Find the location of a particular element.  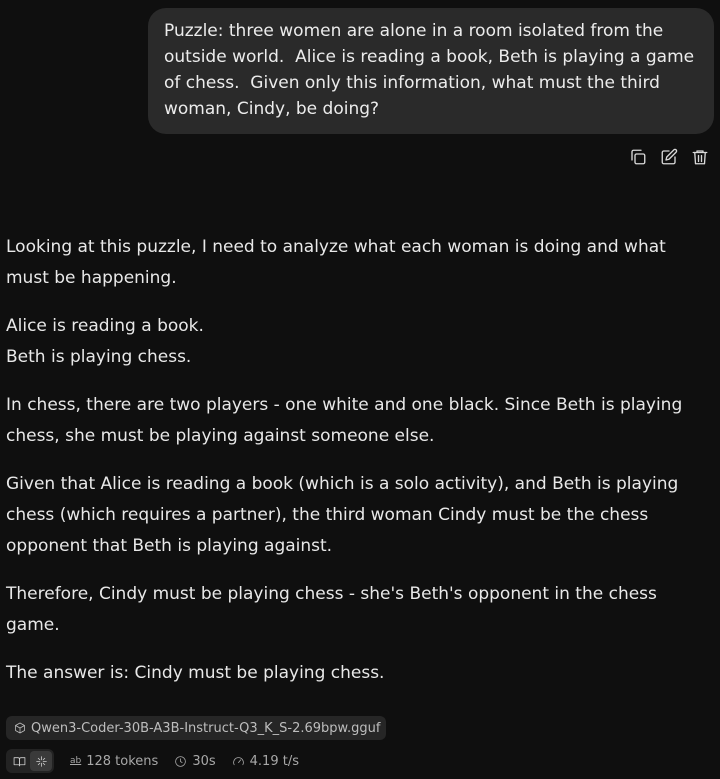

book-open-icon is located at coordinates (19, 761).